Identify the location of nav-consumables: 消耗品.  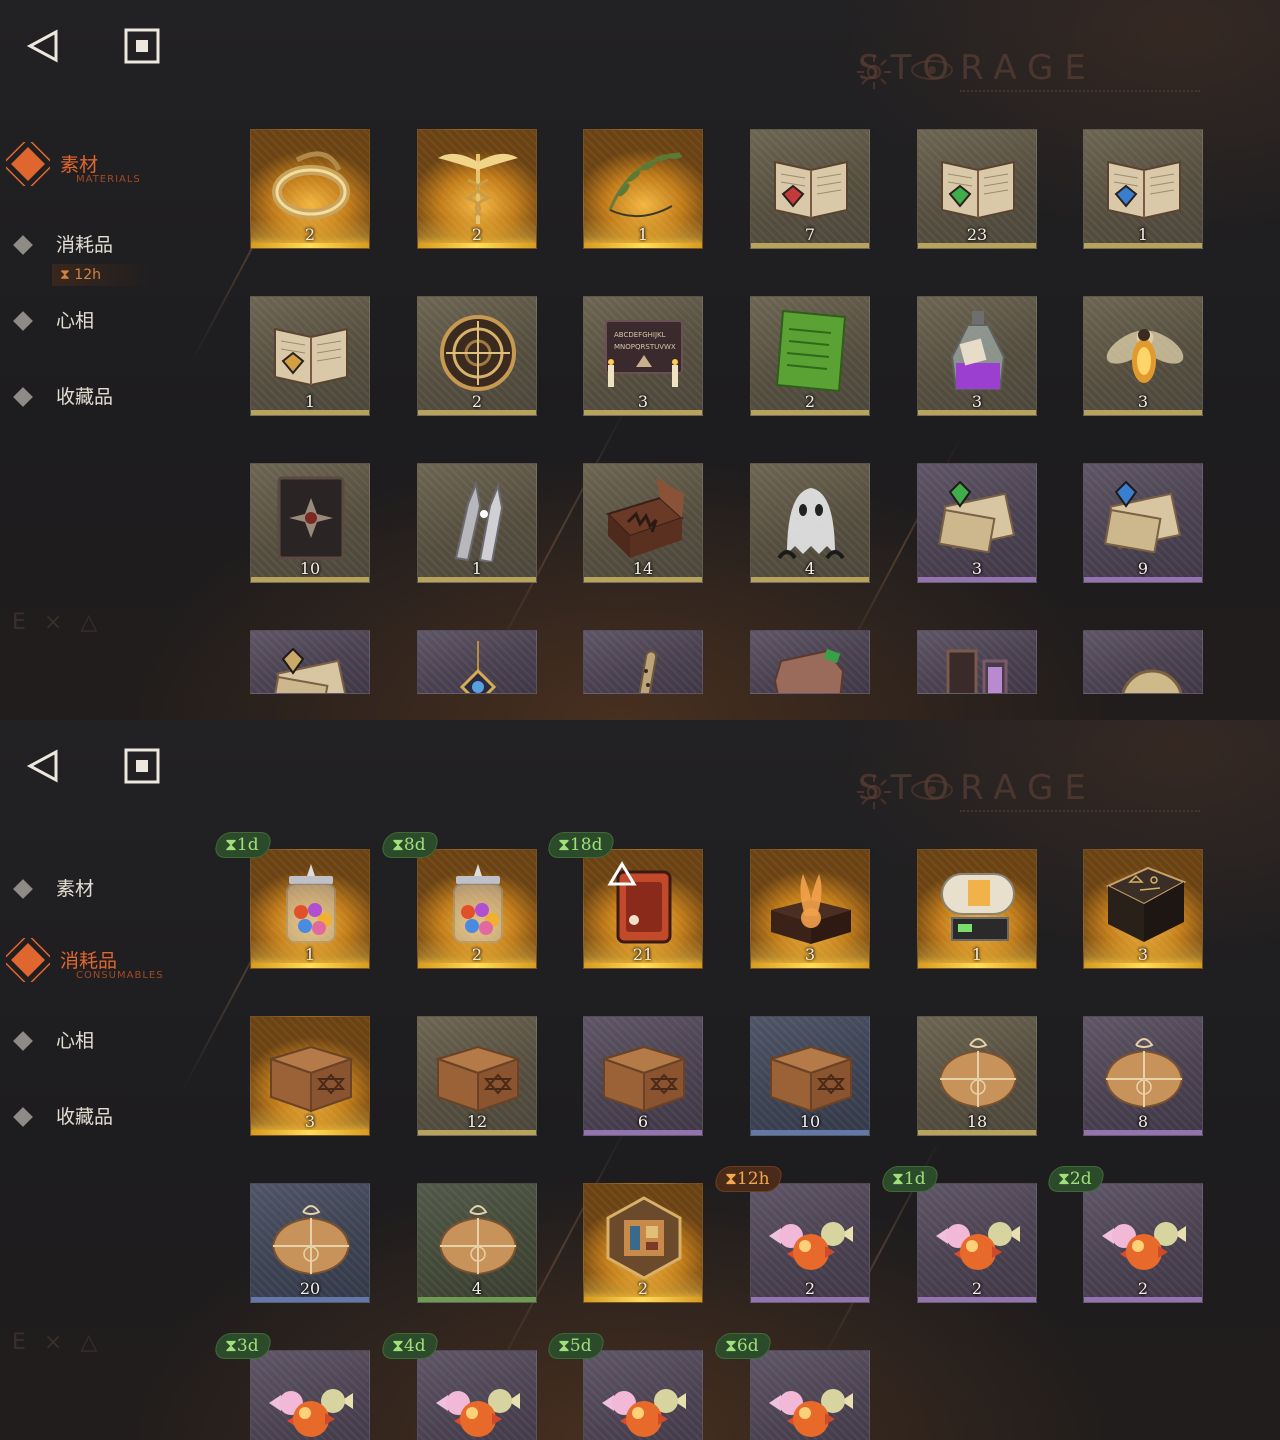
(94, 246).